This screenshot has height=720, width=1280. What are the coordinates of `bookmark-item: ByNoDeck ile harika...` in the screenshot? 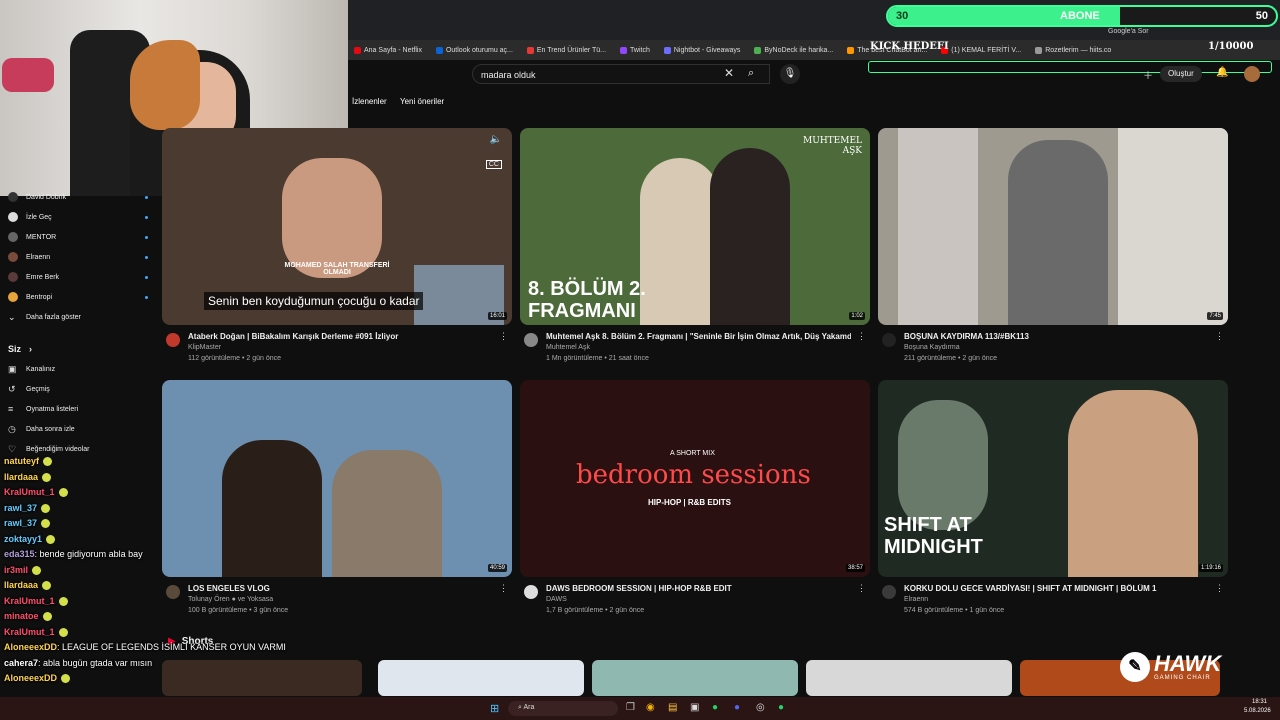 It's located at (793, 50).